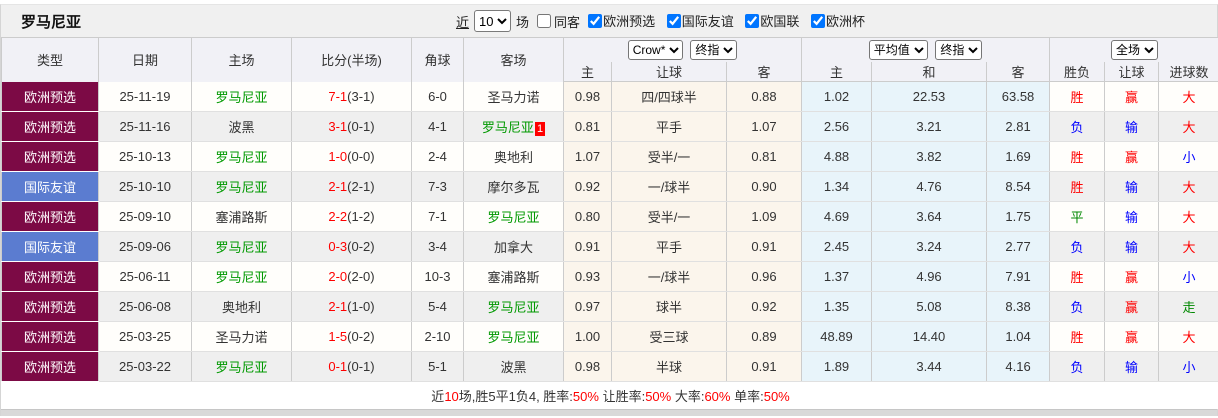 The width and height of the screenshot is (1218, 418). Describe the element at coordinates (752, 20) in the screenshot. I see `filter-nations-league-checkbox` at that location.